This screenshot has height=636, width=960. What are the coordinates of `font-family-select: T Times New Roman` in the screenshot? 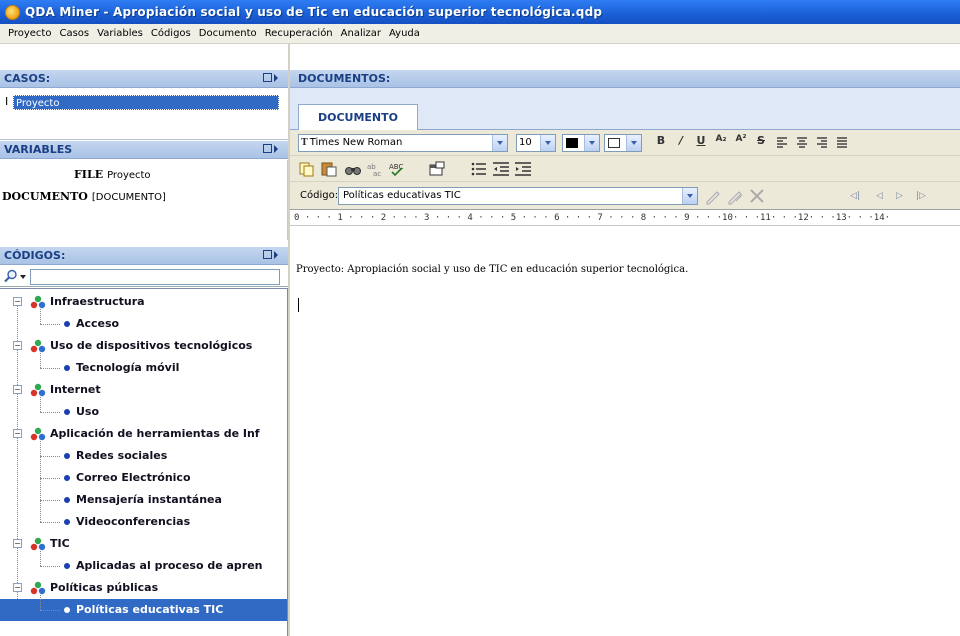 It's located at (403, 143).